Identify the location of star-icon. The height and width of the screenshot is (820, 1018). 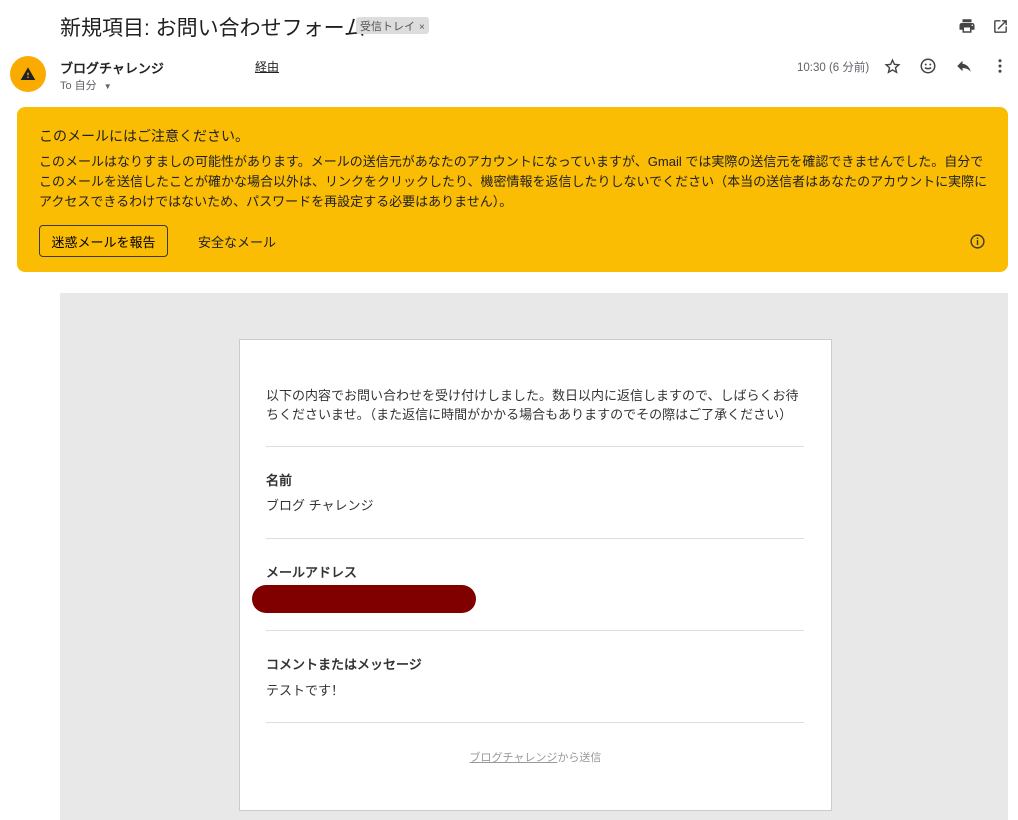
(892, 66).